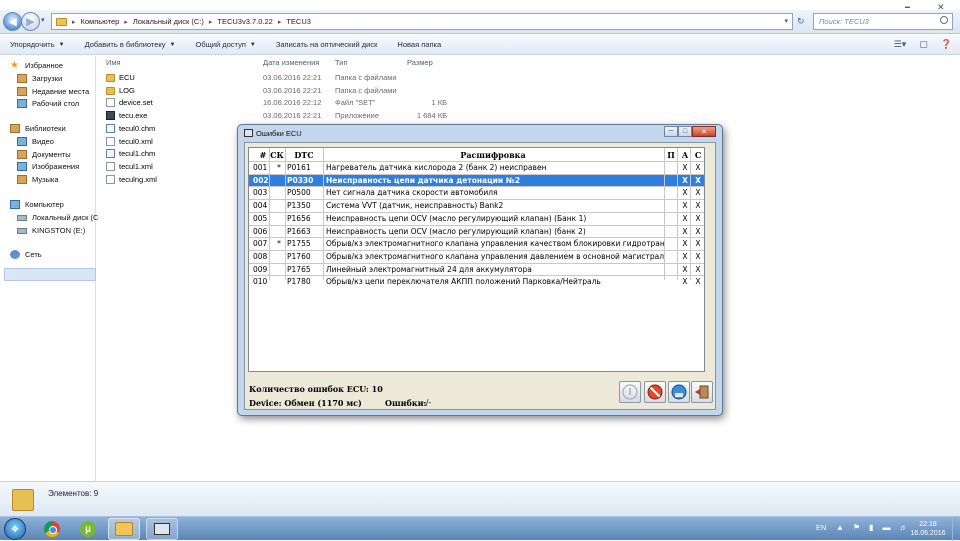  Describe the element at coordinates (51, 230) in the screenshot. I see `nav-kingston: KINGSTON (E:)` at that location.